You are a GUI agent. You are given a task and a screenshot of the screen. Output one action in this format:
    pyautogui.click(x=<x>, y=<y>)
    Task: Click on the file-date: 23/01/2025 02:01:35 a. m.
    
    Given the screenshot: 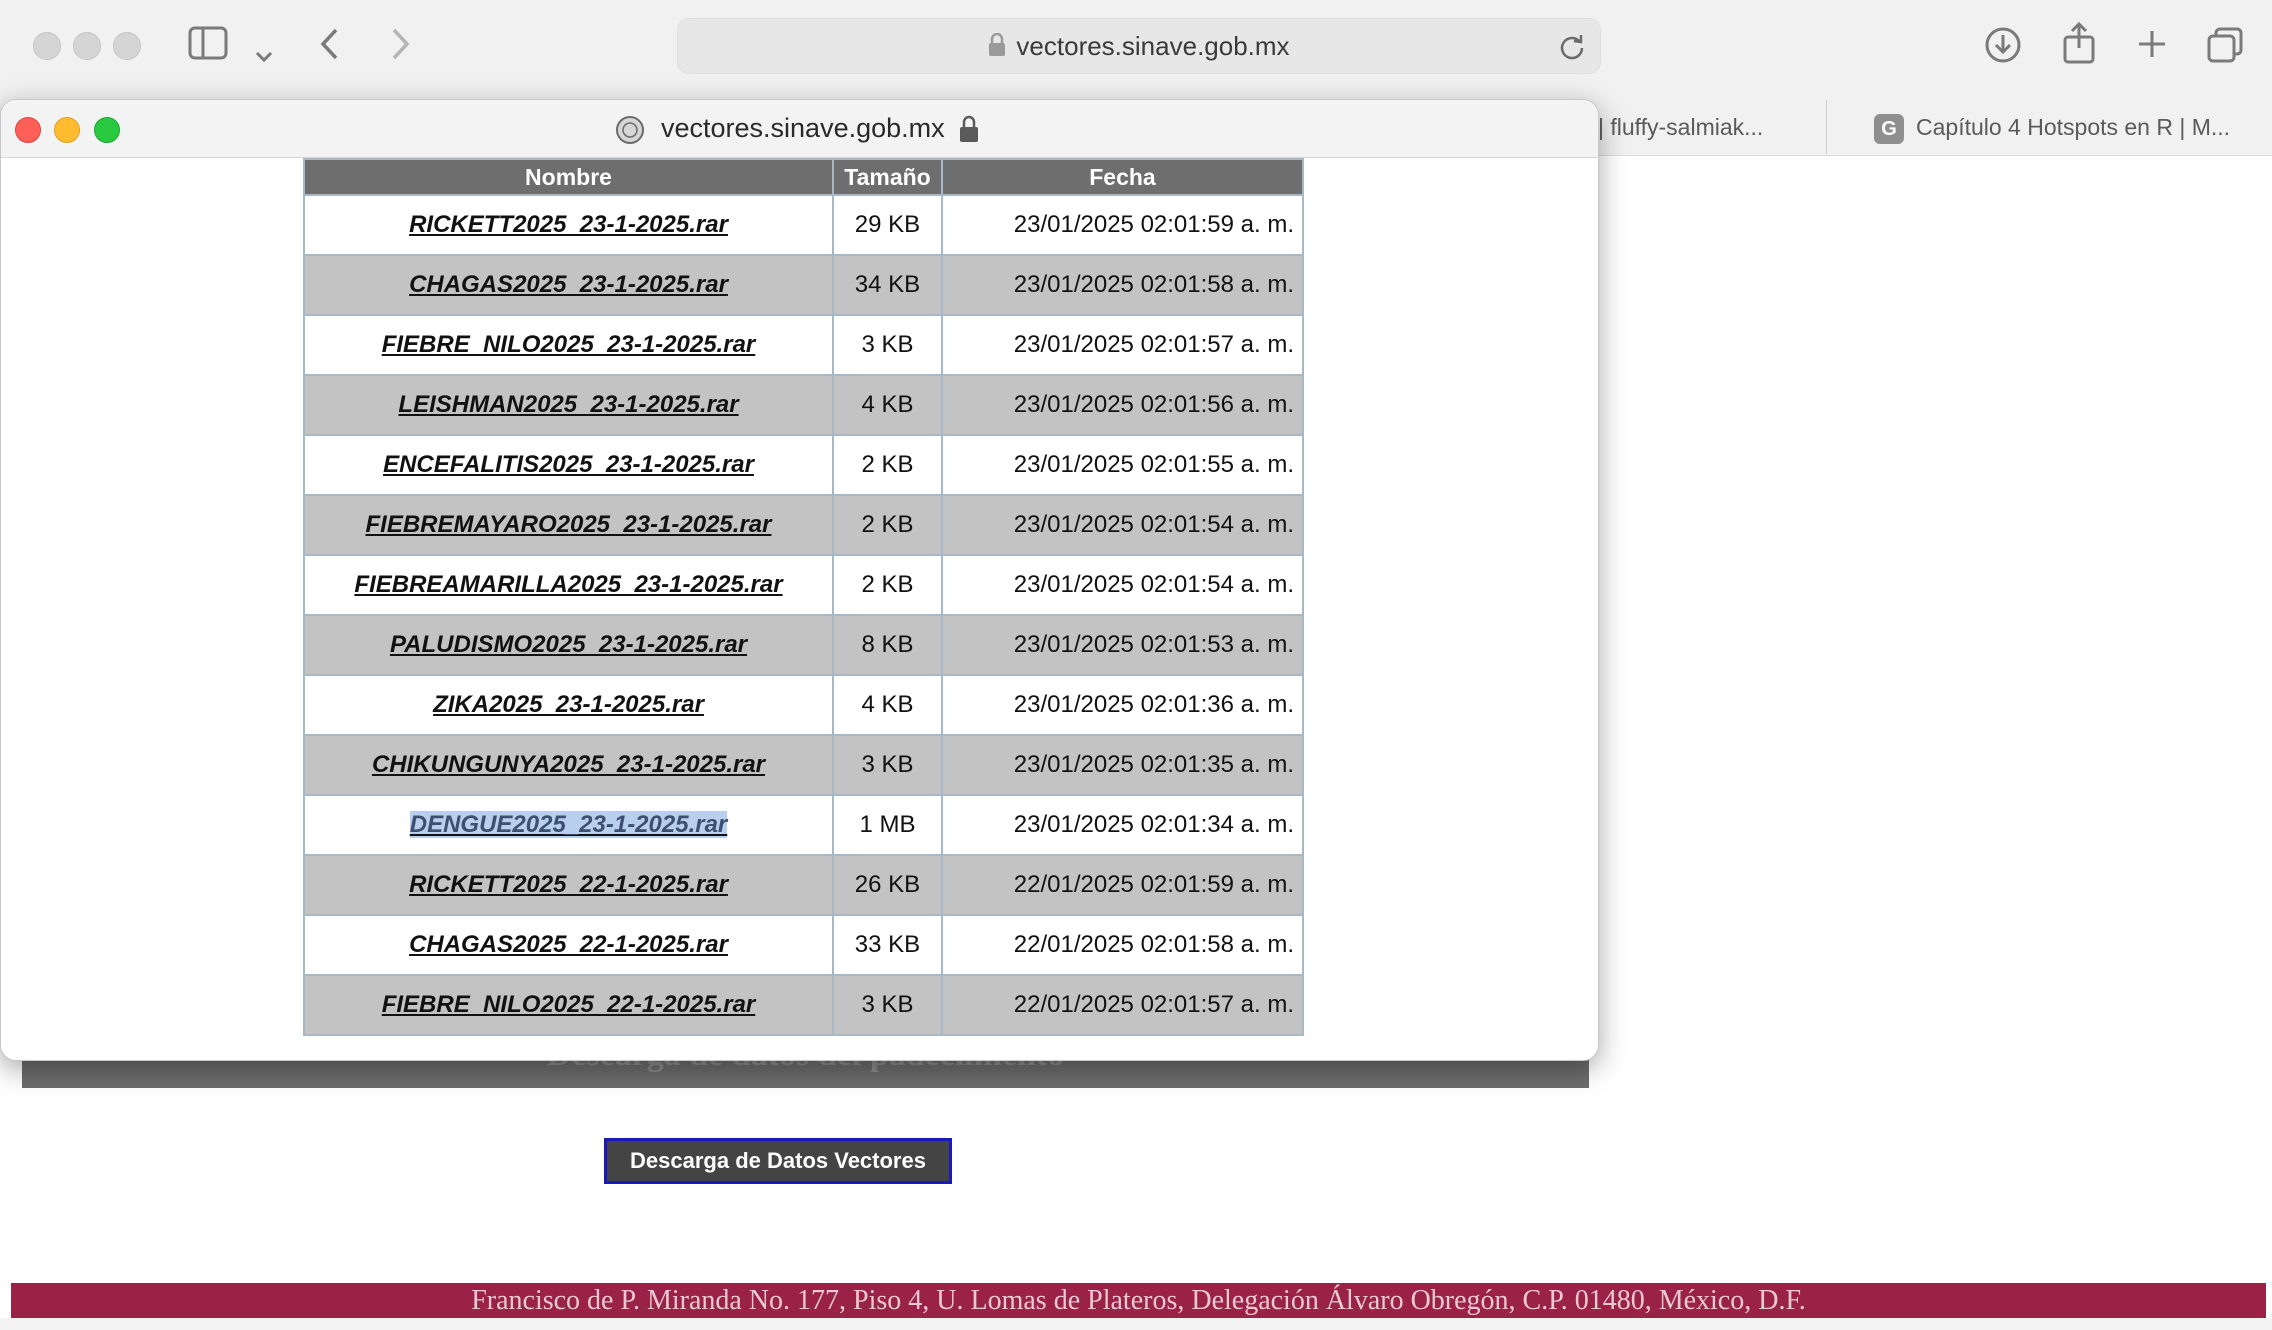 What is the action you would take?
    pyautogui.click(x=1122, y=765)
    